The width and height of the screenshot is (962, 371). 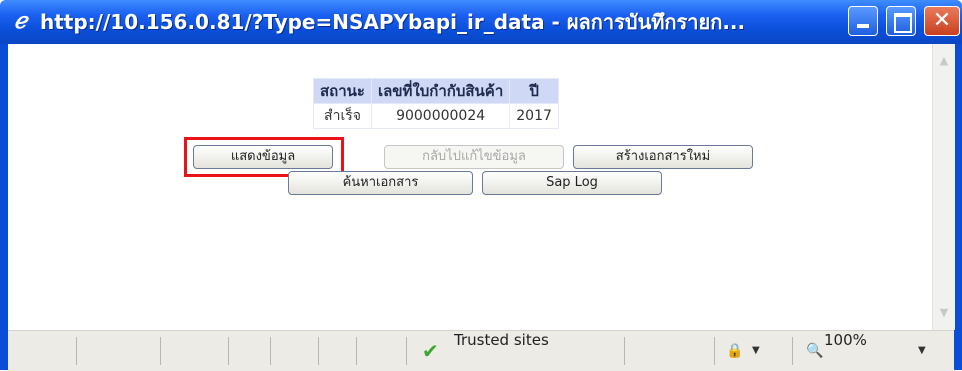 What do you see at coordinates (481, 350) in the screenshot?
I see `status-bar: ✔ Trusted sites 🔒 ▼ 🔍 100% ▼` at bounding box center [481, 350].